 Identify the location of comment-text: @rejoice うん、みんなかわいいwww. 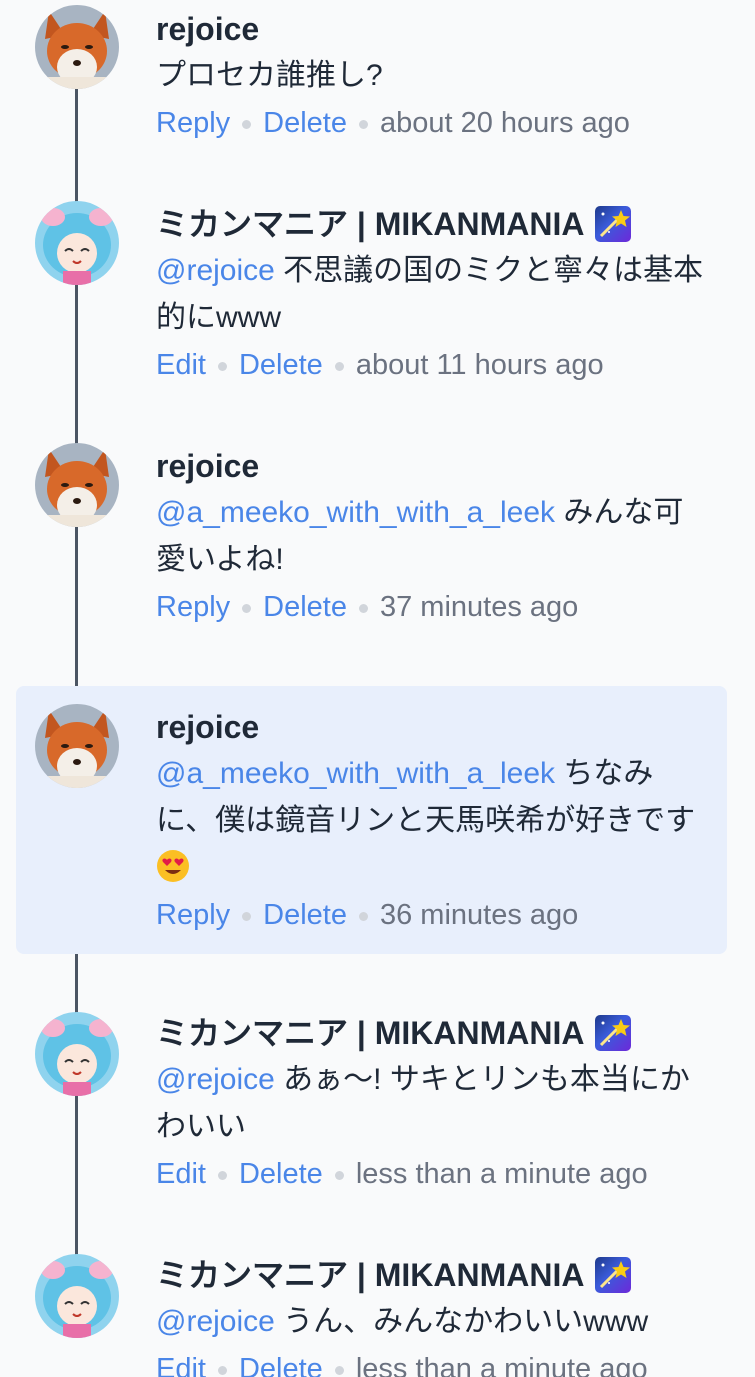
(402, 1321).